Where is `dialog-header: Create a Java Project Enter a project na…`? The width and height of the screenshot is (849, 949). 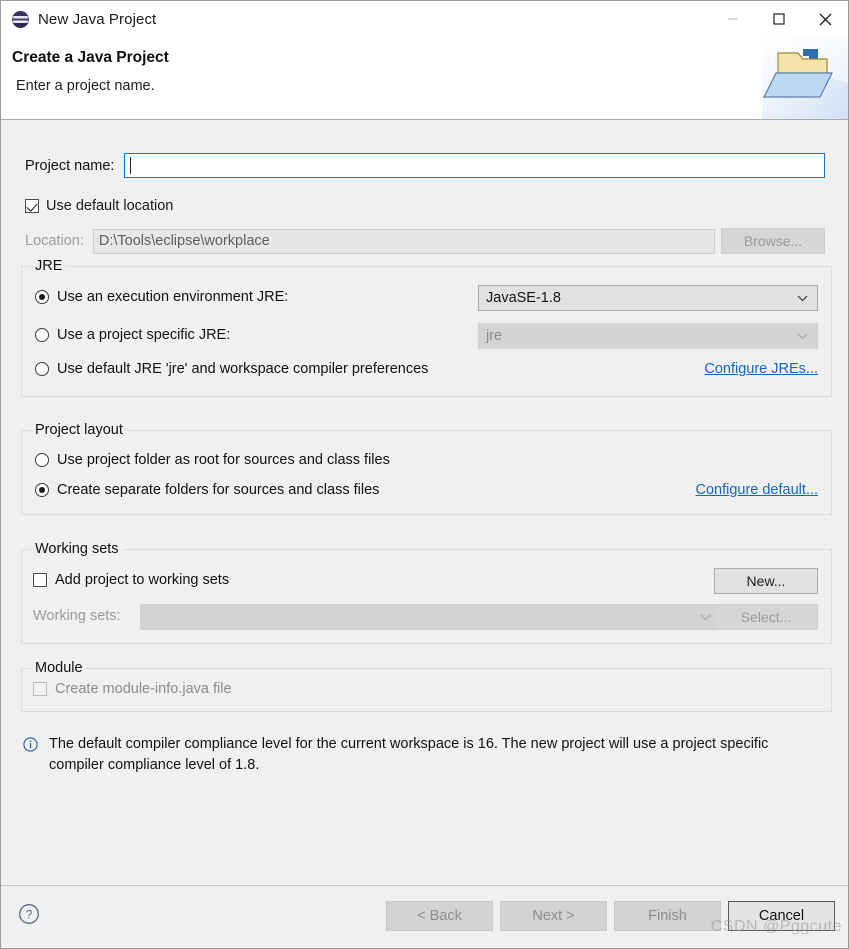
dialog-header: Create a Java Project Enter a project na… is located at coordinates (424, 78).